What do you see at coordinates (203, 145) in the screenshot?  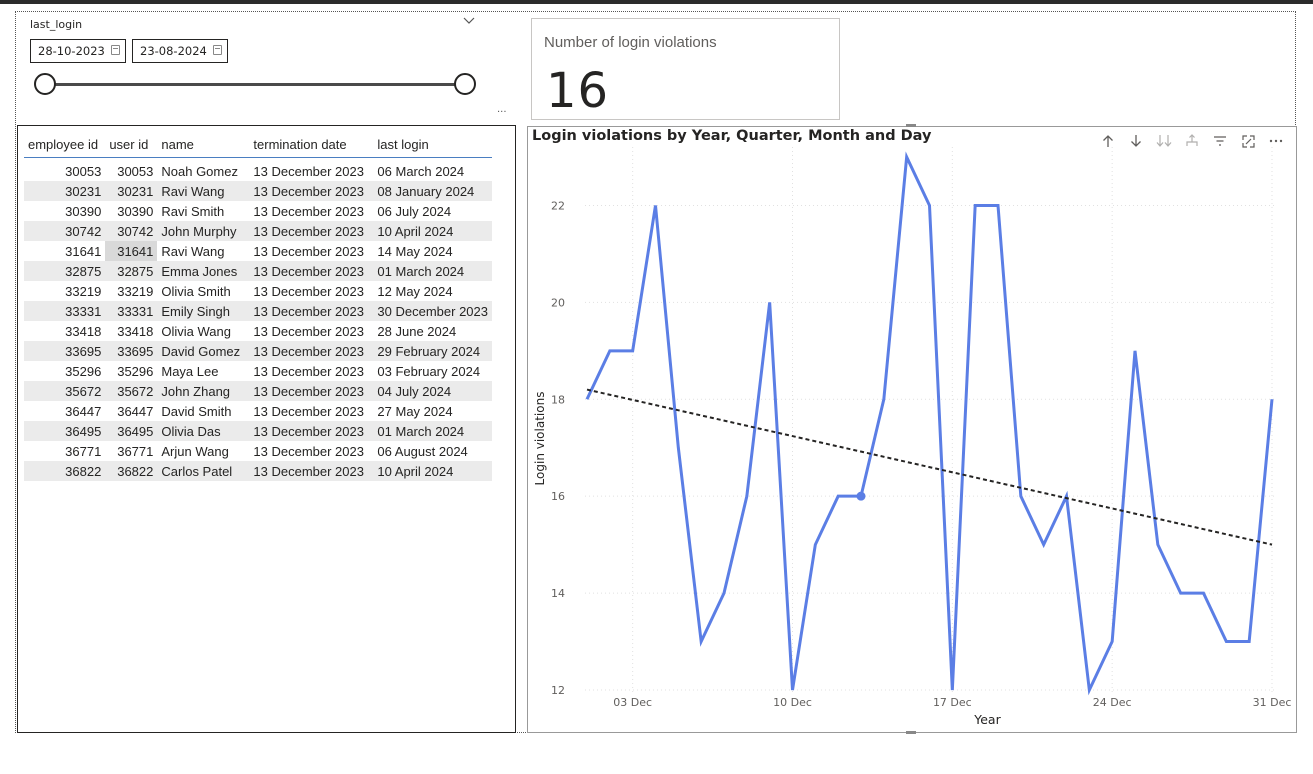 I see `column-header-name: name` at bounding box center [203, 145].